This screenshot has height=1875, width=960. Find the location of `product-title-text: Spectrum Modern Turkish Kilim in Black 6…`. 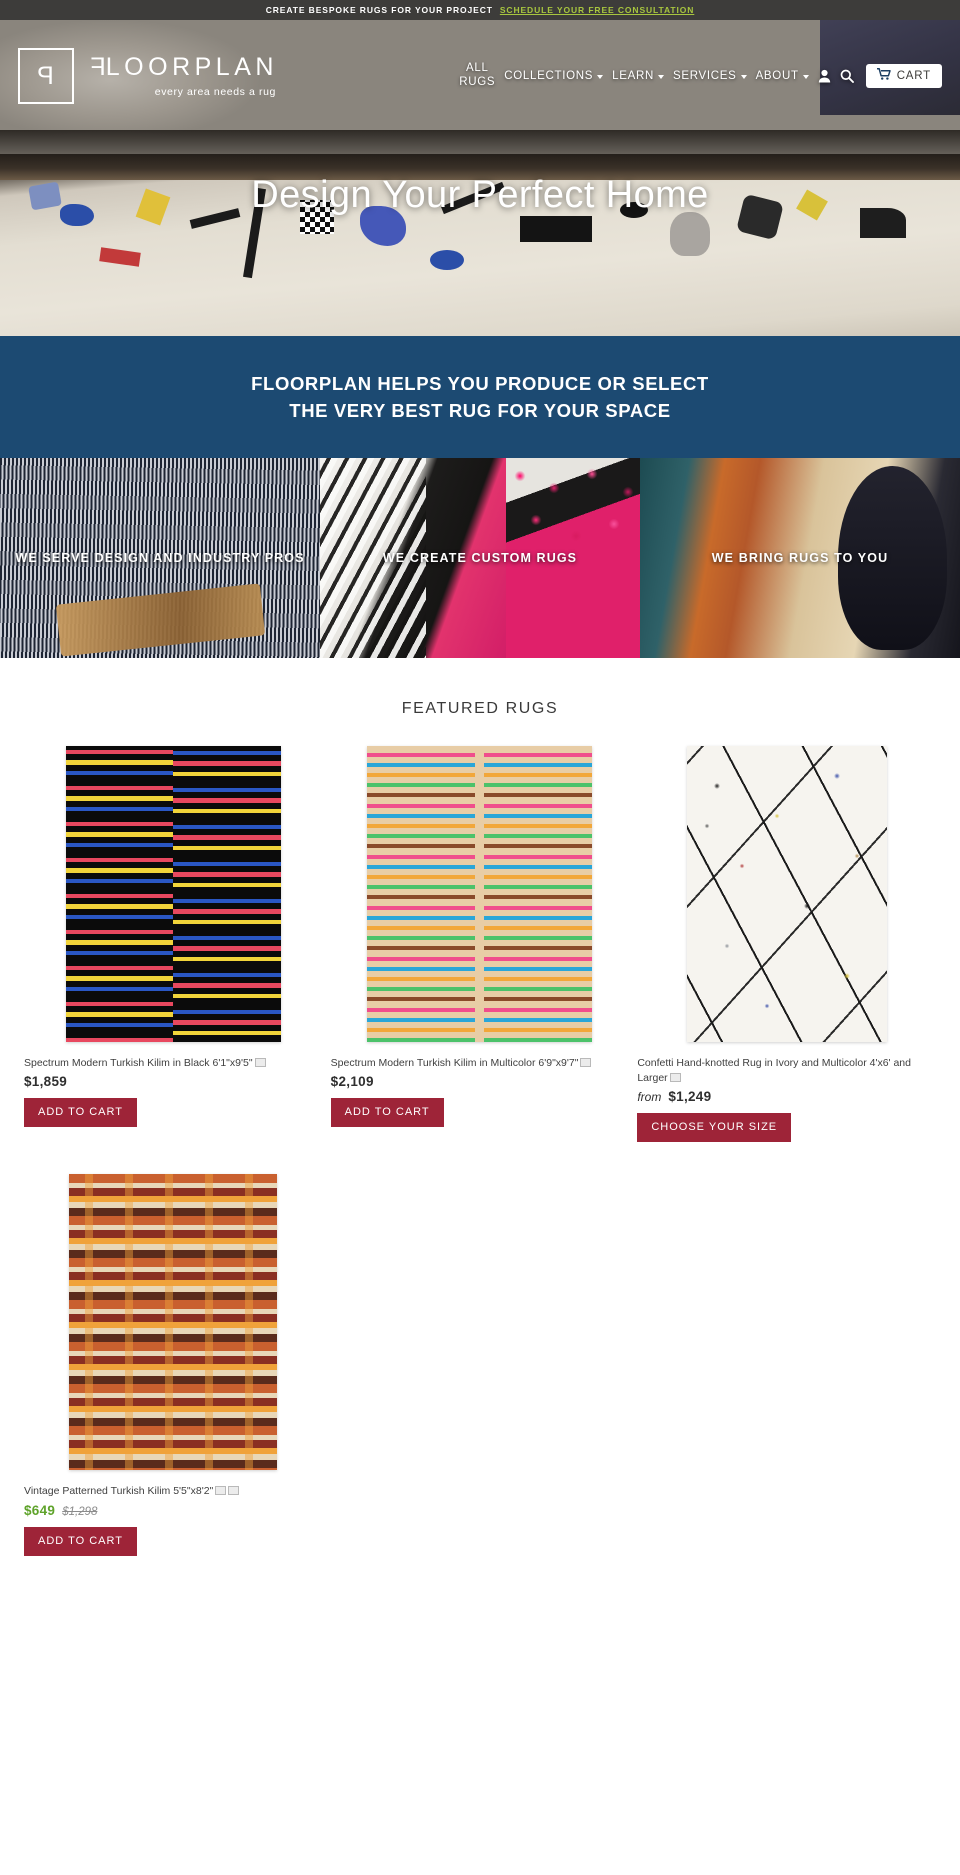

product-title-text: Spectrum Modern Turkish Kilim in Black 6… is located at coordinates (138, 1063).